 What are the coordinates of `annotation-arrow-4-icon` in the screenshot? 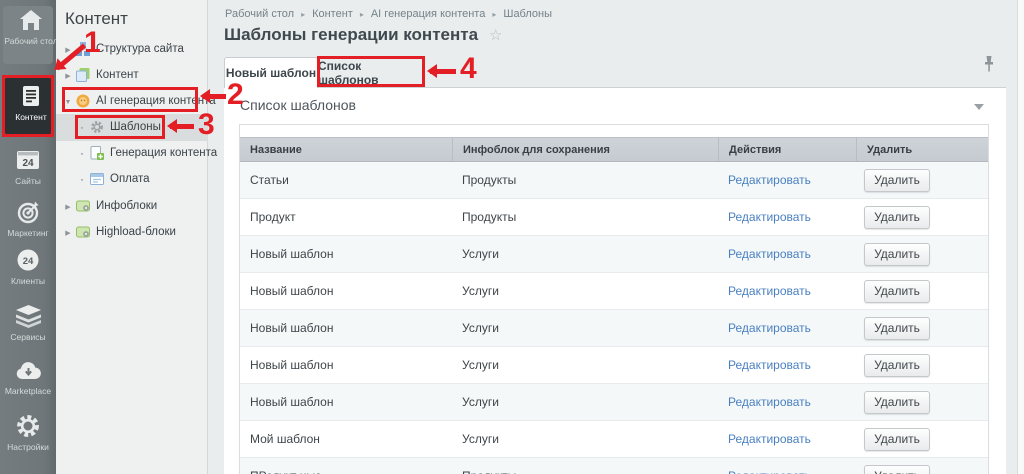 It's located at (441, 71).